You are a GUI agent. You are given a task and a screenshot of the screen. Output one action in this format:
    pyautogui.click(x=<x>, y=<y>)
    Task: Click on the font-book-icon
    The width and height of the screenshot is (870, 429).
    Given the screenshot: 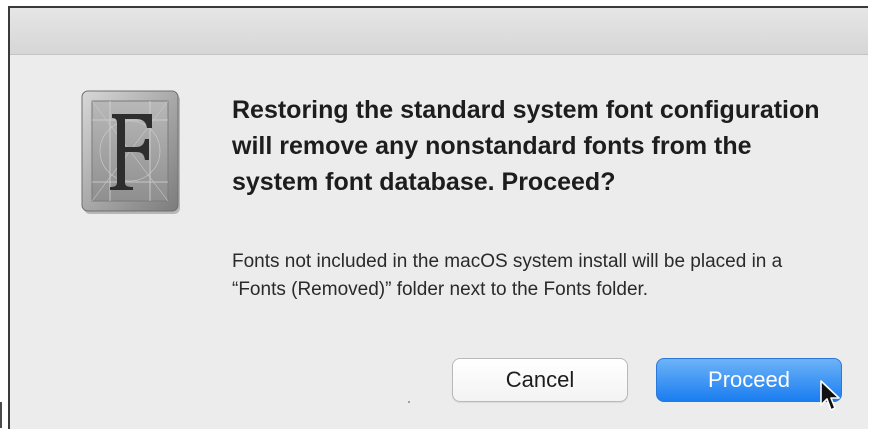 What is the action you would take?
    pyautogui.click(x=132, y=154)
    